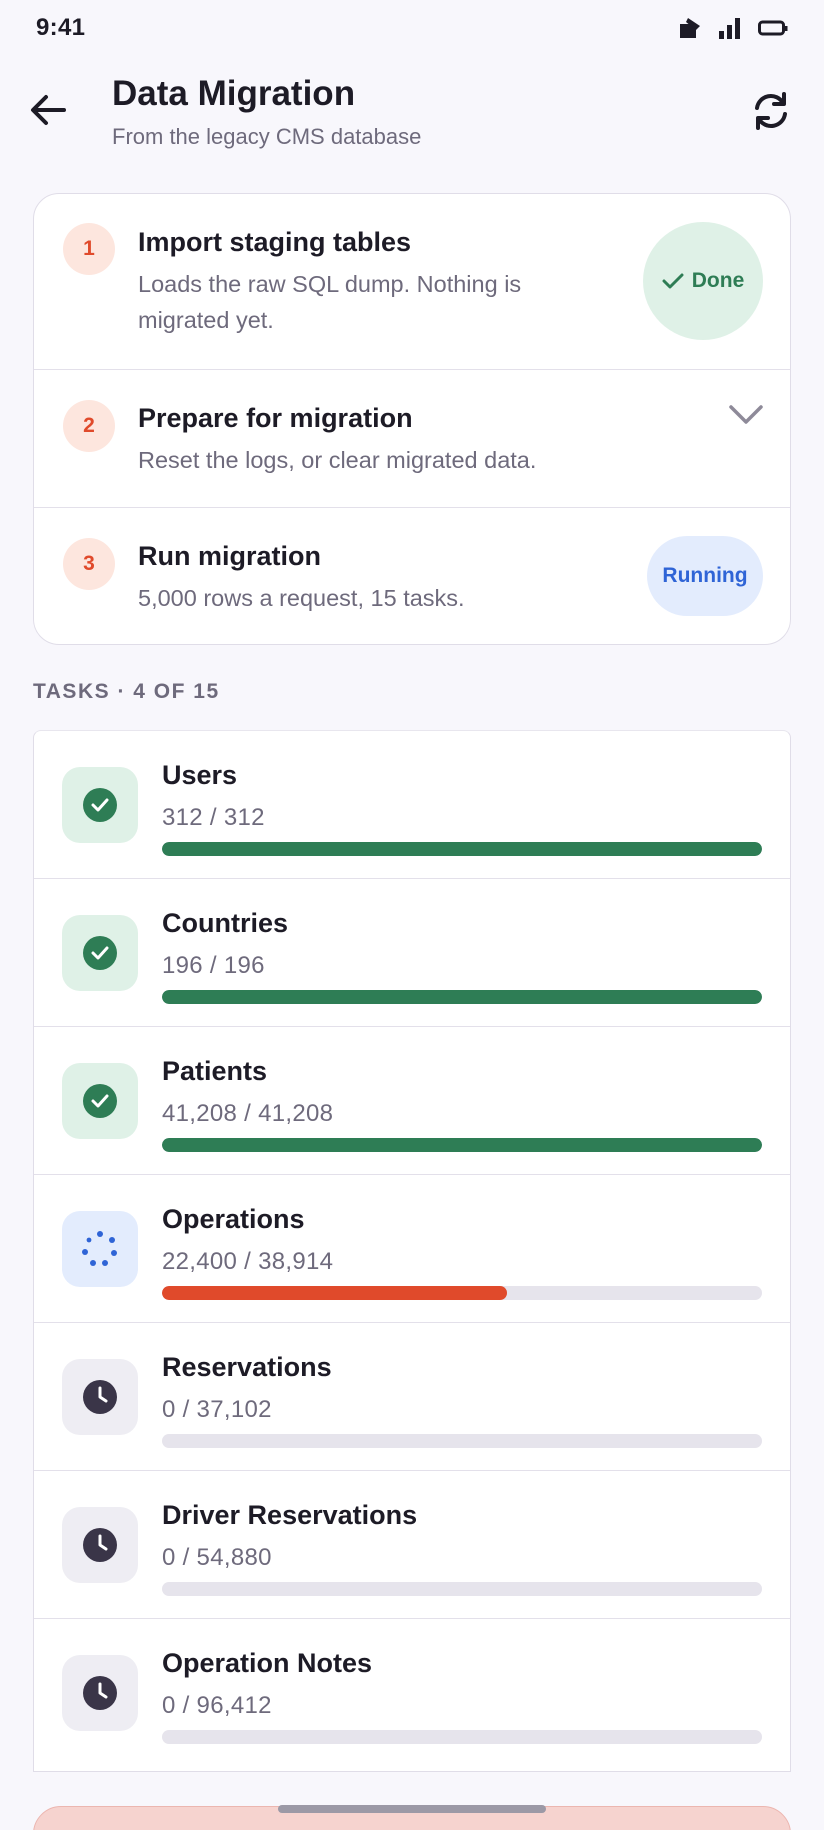  I want to click on page-title: Data Migration, so click(234, 93).